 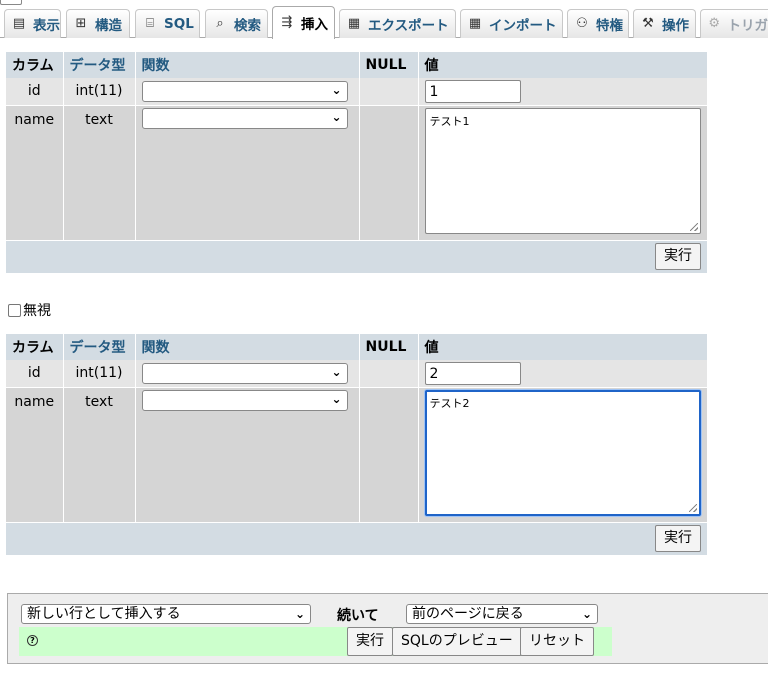 I want to click on after-insert-select: 前のページに戻る ⌄, so click(x=502, y=614).